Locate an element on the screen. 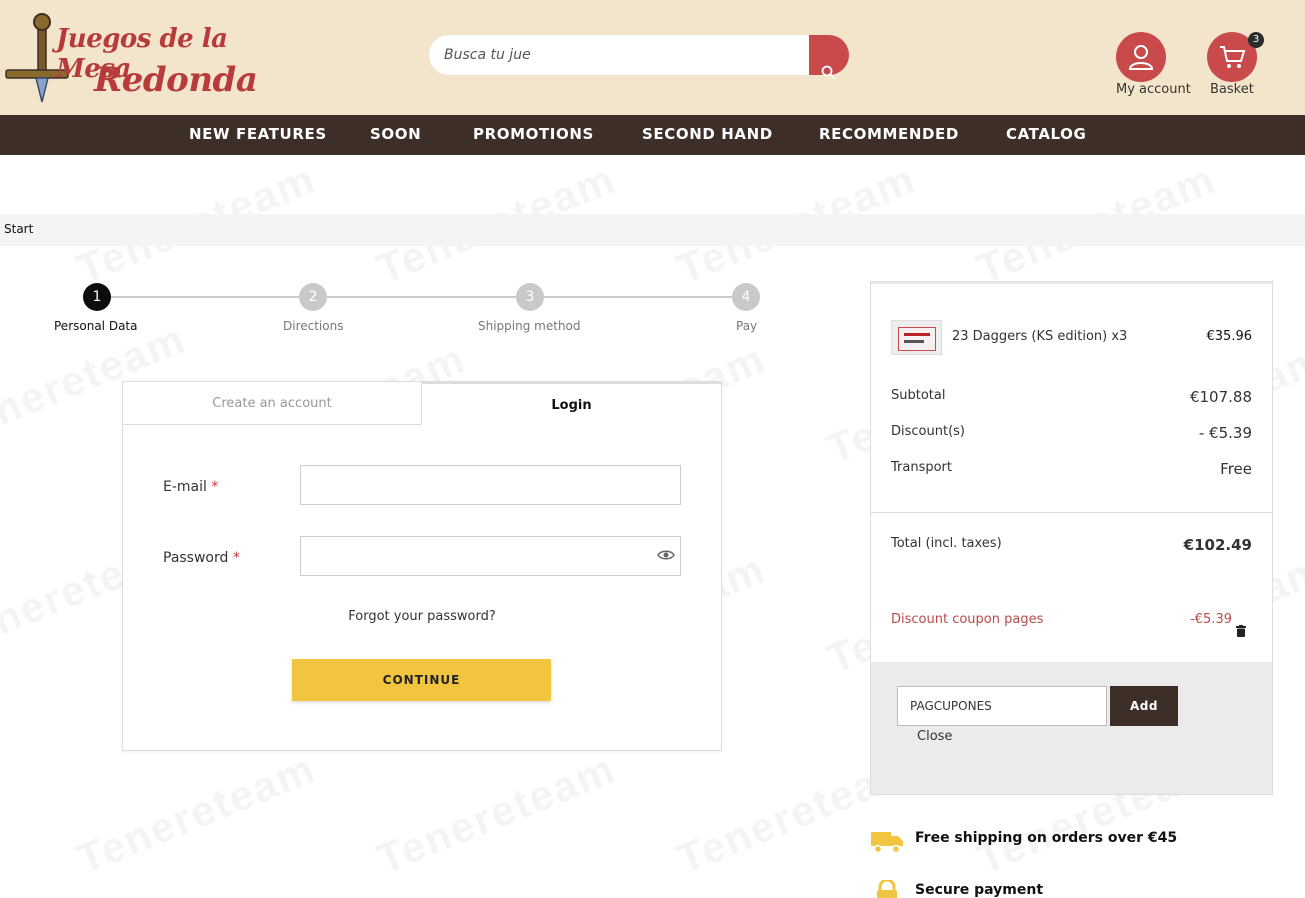 This screenshot has width=1305, height=898. email-label: E-mail * is located at coordinates (190, 487).